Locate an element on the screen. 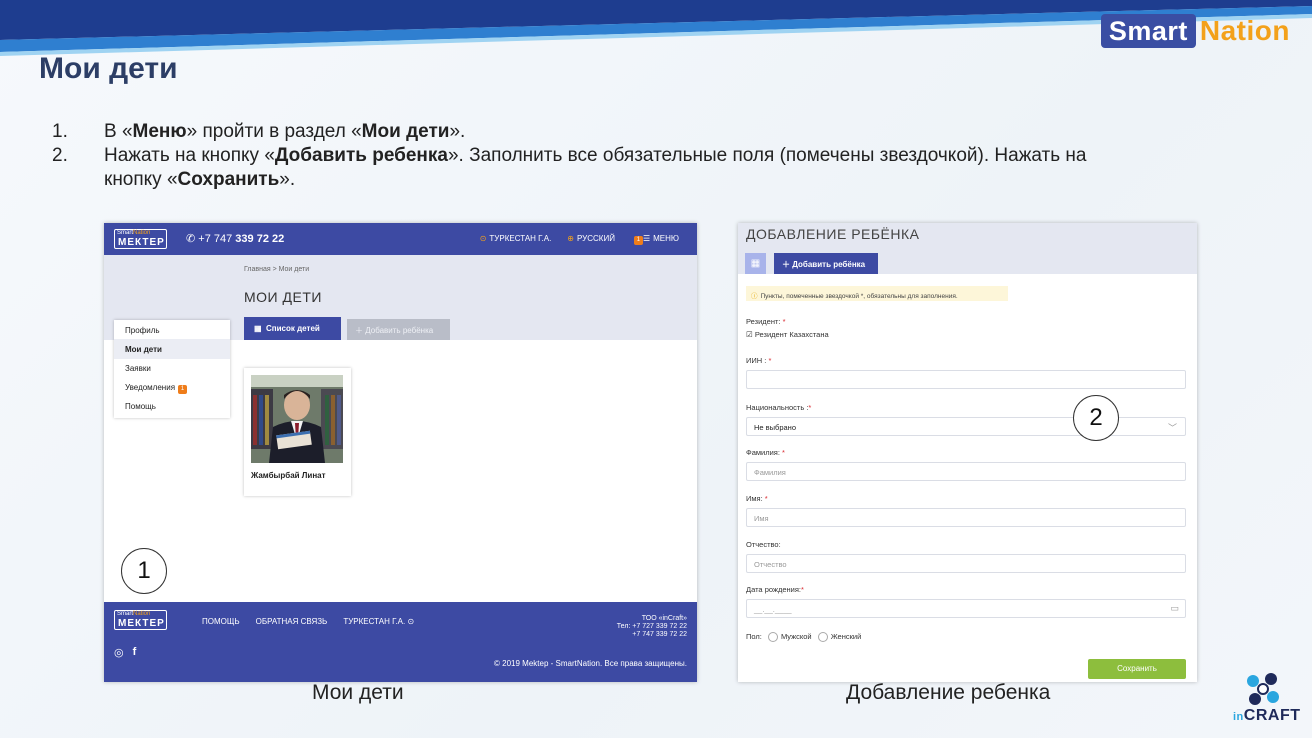 This screenshot has width=1312, height=738. step-marker-2: 2 is located at coordinates (1096, 418).